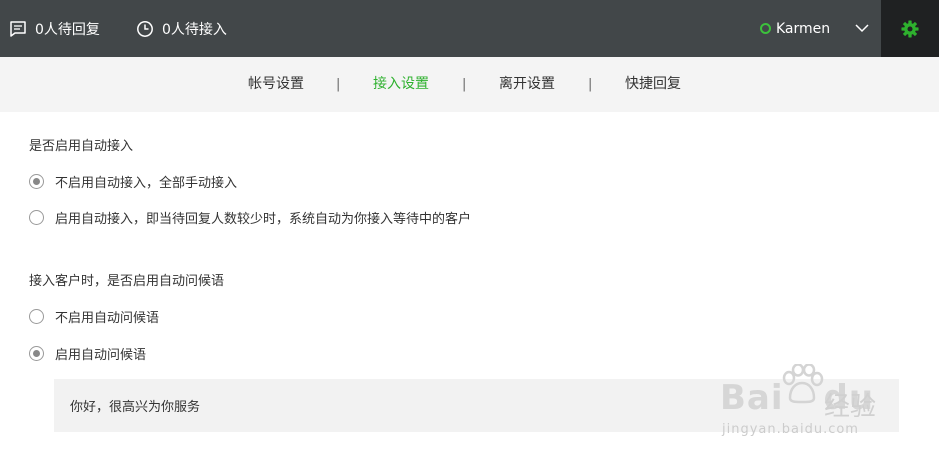  What do you see at coordinates (67, 29) in the screenshot?
I see `pending-reply-label: 0人待回复` at bounding box center [67, 29].